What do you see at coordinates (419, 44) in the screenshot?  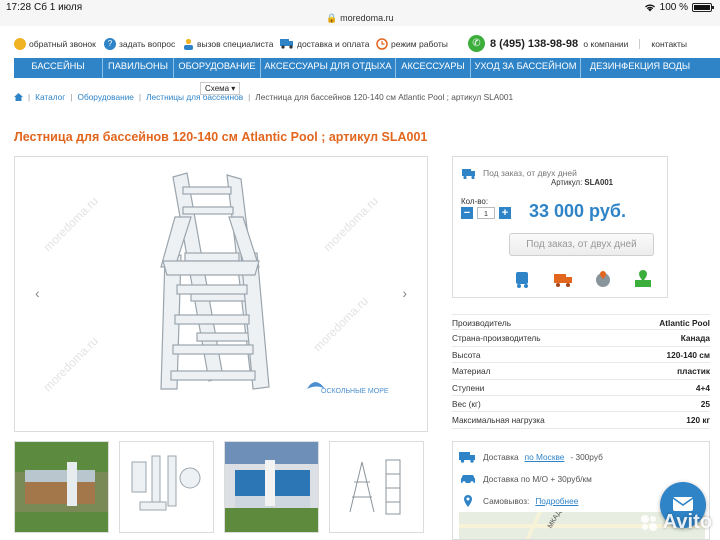 I see `hours-label: режим работы` at bounding box center [419, 44].